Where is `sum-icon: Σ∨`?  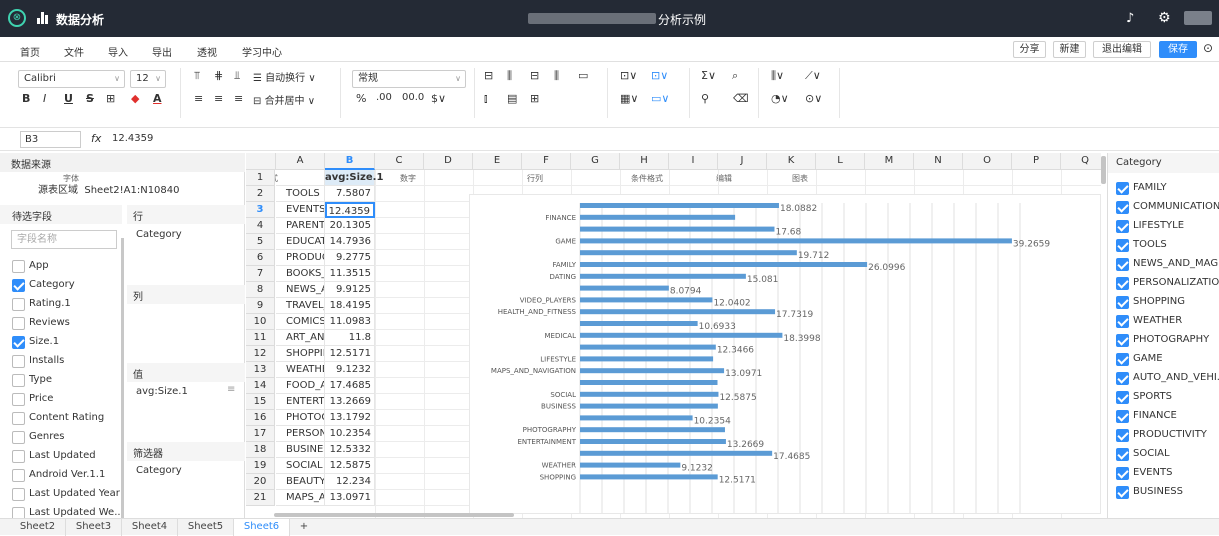
sum-icon: Σ∨ is located at coordinates (708, 75).